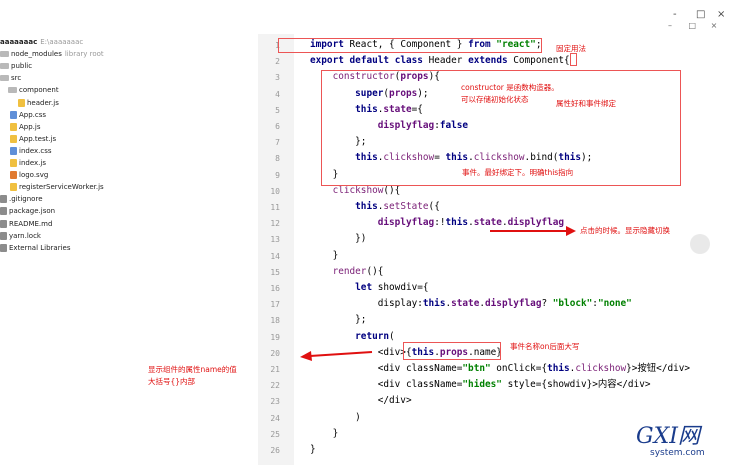 The image size is (735, 465). I want to click on annotation-arrows, so click(438, 293).